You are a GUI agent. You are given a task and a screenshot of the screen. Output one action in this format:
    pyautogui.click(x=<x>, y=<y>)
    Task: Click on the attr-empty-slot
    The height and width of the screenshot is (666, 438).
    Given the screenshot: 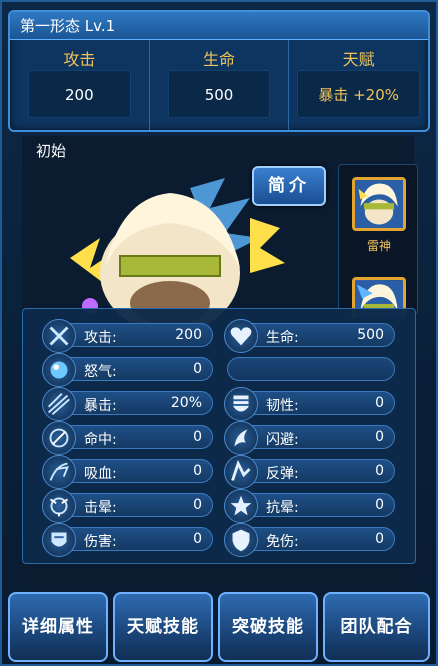 What is the action you would take?
    pyautogui.click(x=311, y=369)
    